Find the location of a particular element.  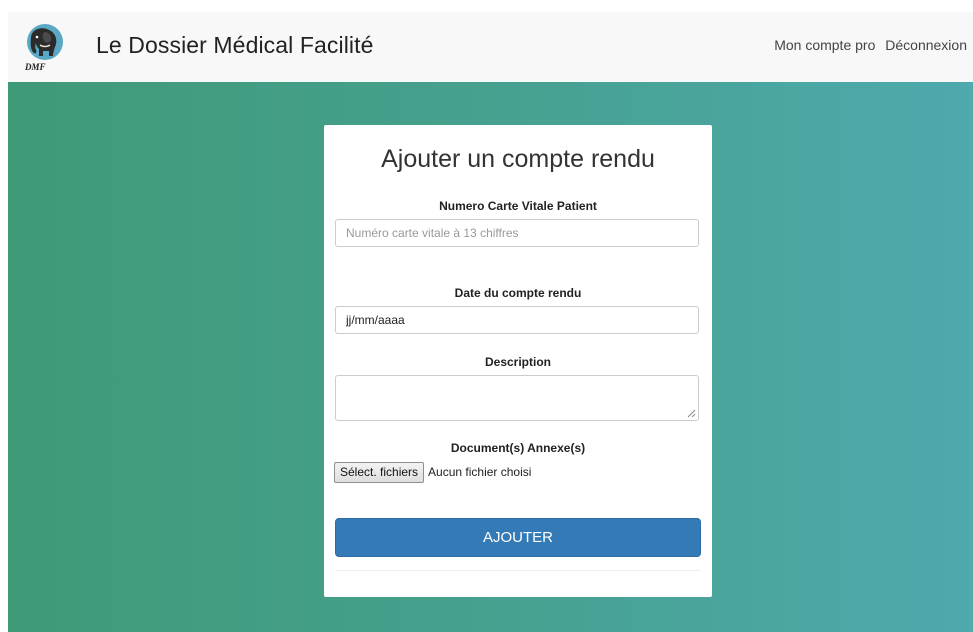

card-divider is located at coordinates (518, 570).